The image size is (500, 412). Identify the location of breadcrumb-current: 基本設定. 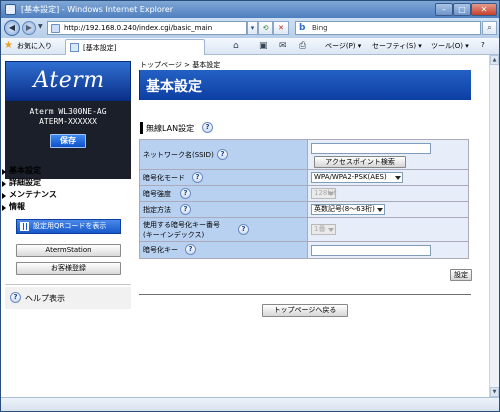
(206, 65).